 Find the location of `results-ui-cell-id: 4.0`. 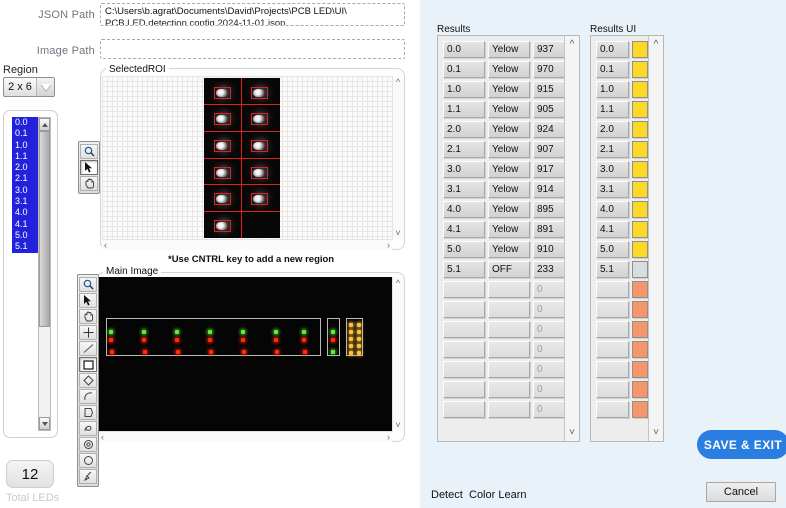

results-ui-cell-id: 4.0 is located at coordinates (612, 209).